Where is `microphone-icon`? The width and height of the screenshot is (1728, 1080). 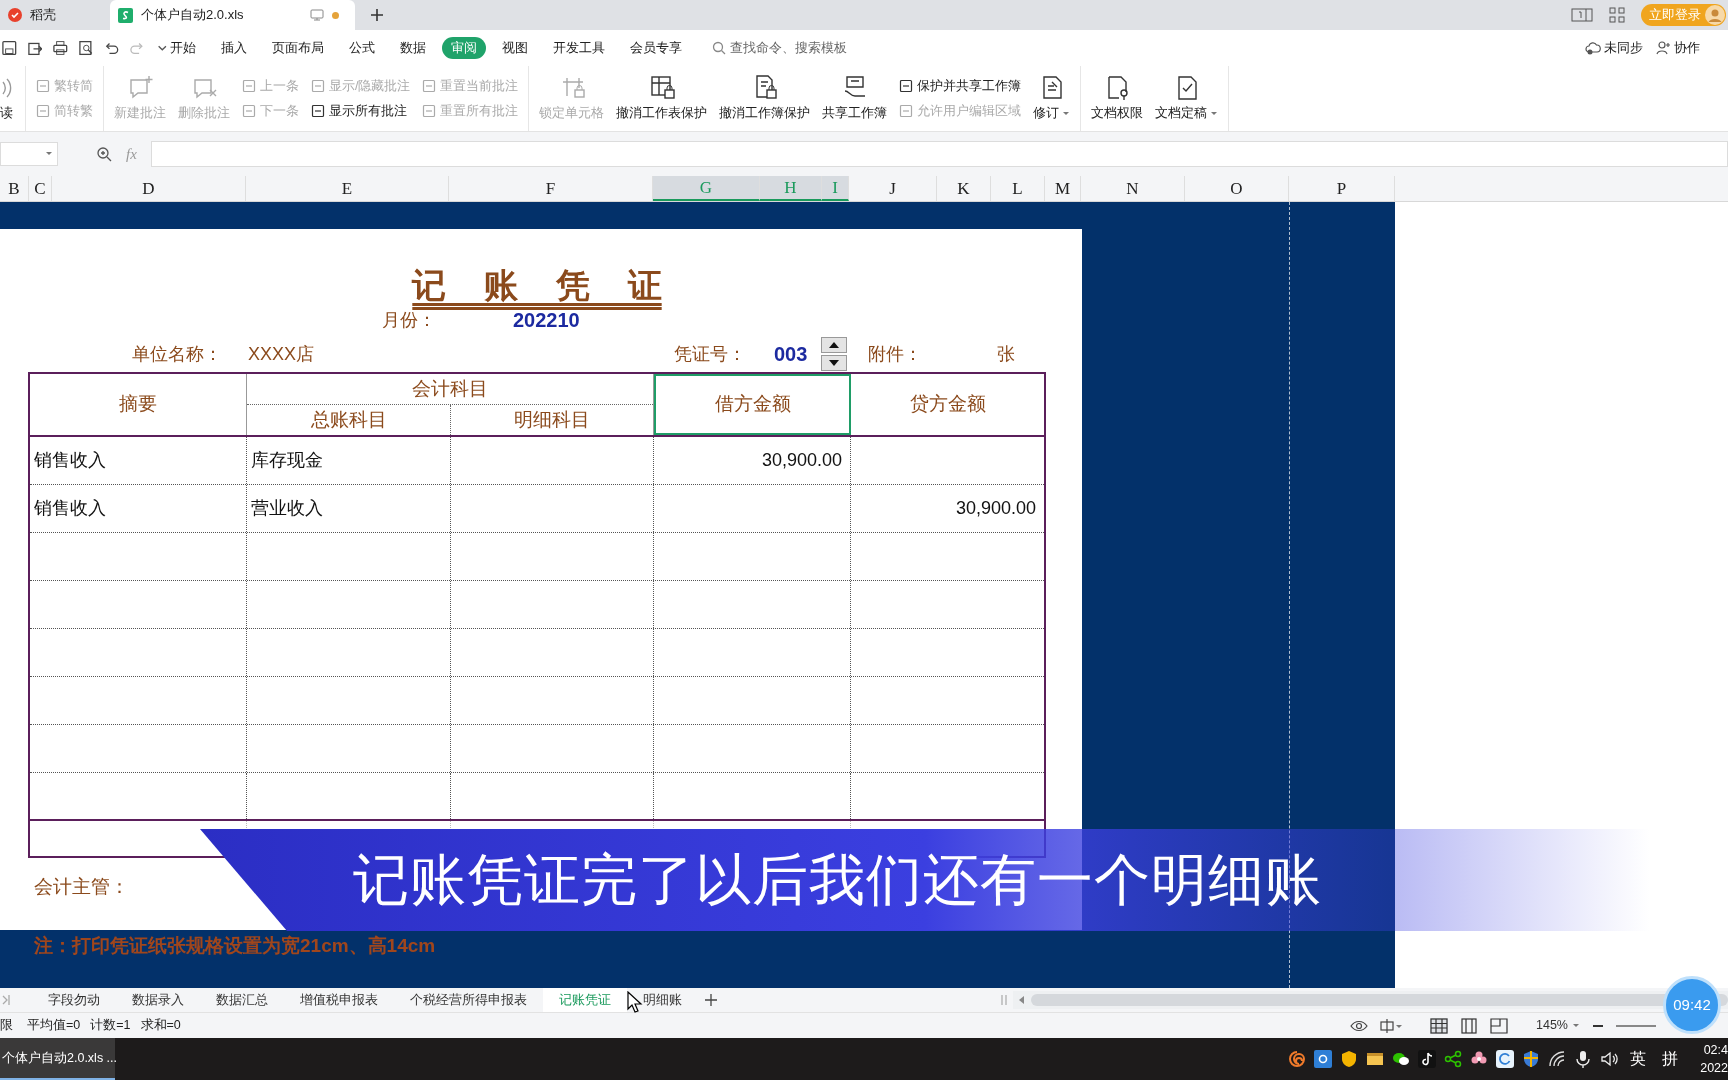
microphone-icon is located at coordinates (1583, 1059).